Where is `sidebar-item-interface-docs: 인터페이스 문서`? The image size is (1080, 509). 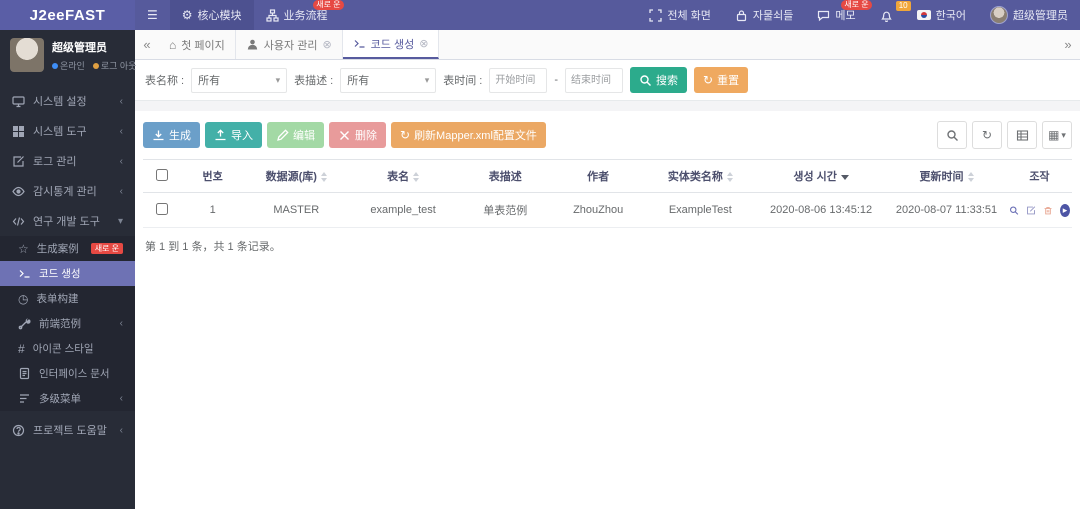 sidebar-item-interface-docs: 인터페이스 문서 is located at coordinates (67, 373).